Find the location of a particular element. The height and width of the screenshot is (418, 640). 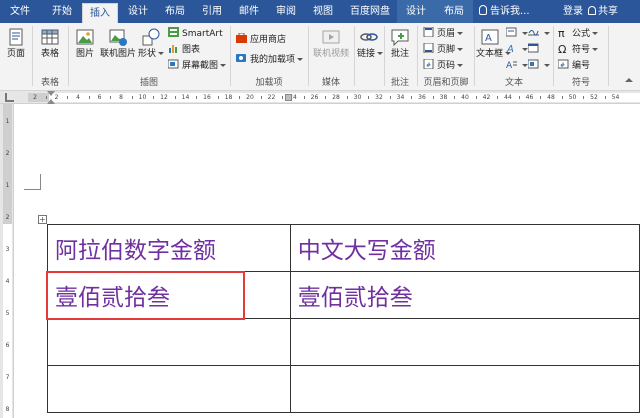

collapse-ribbon-icon is located at coordinates (629, 80).